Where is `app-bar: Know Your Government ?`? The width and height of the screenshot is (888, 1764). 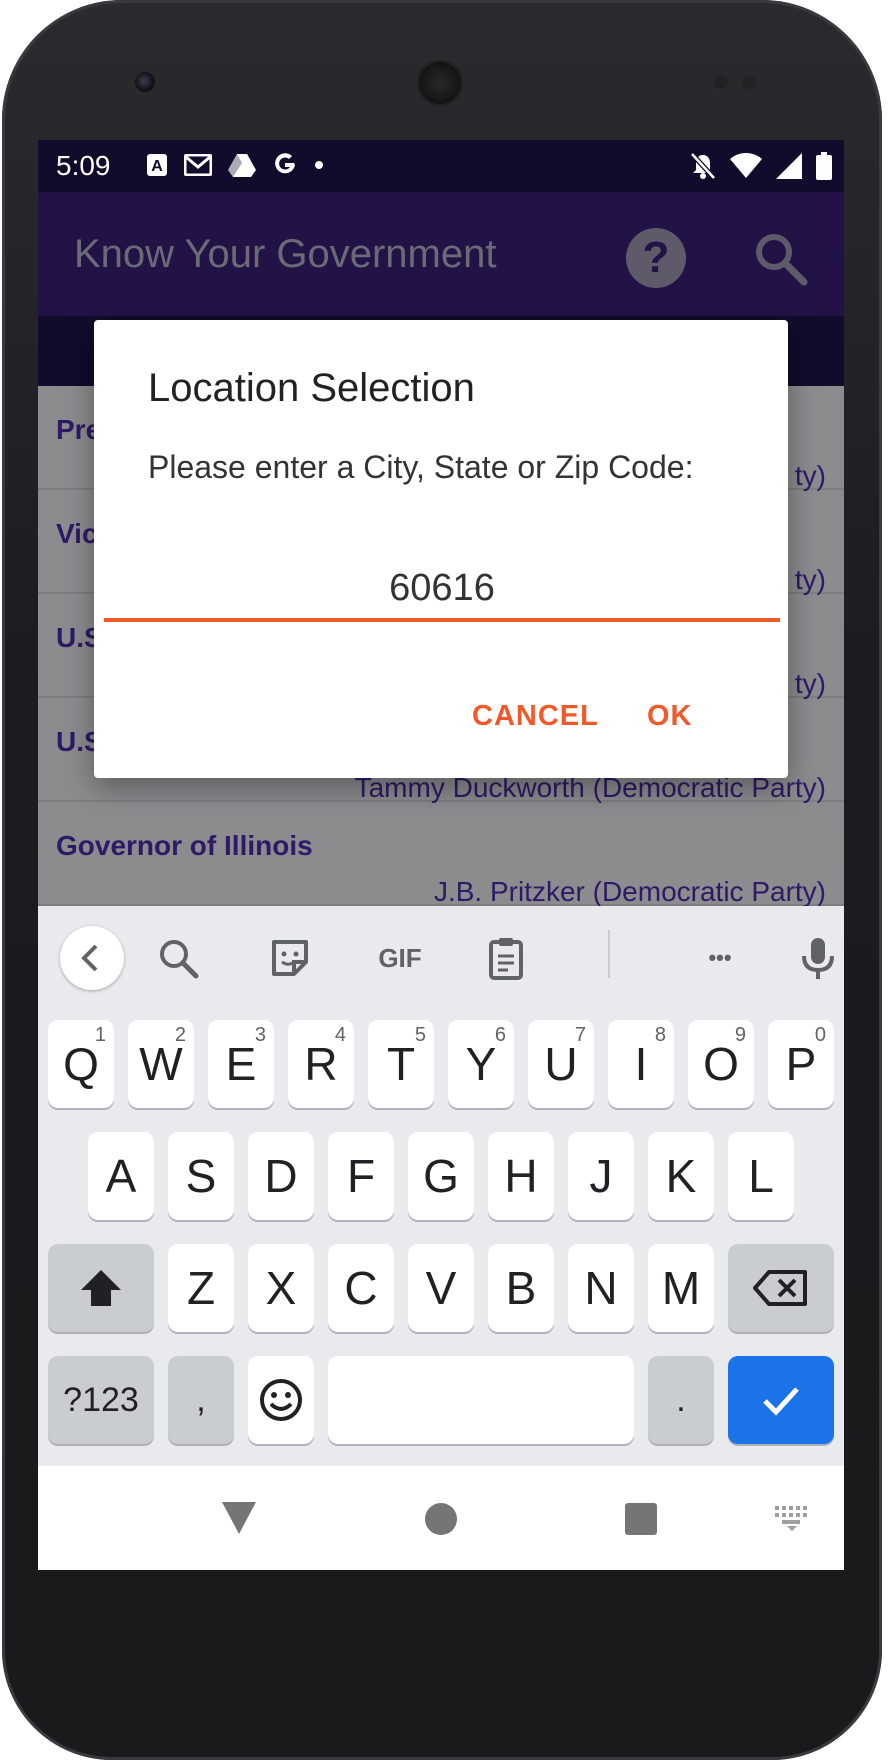 app-bar: Know Your Government ? is located at coordinates (441, 254).